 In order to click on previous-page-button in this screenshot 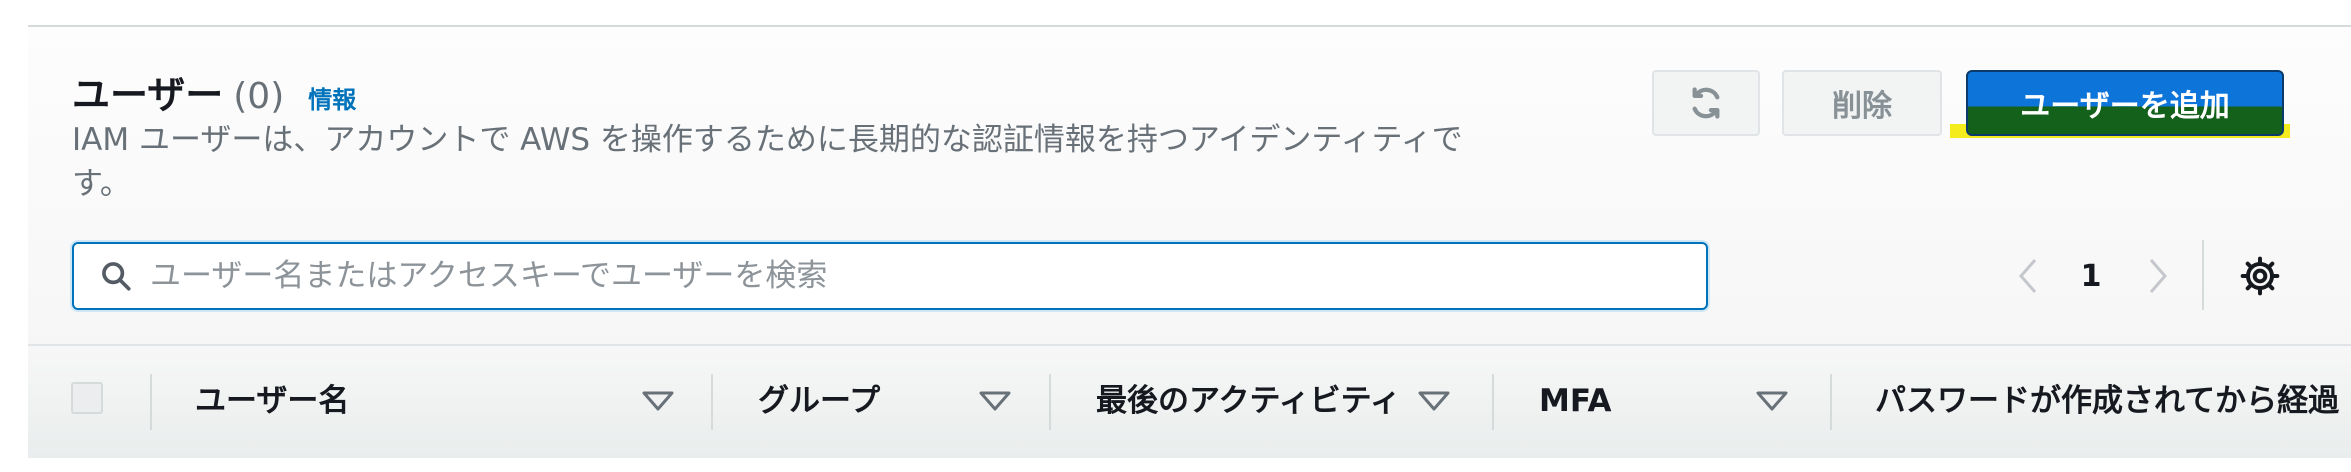, I will do `click(2028, 276)`.